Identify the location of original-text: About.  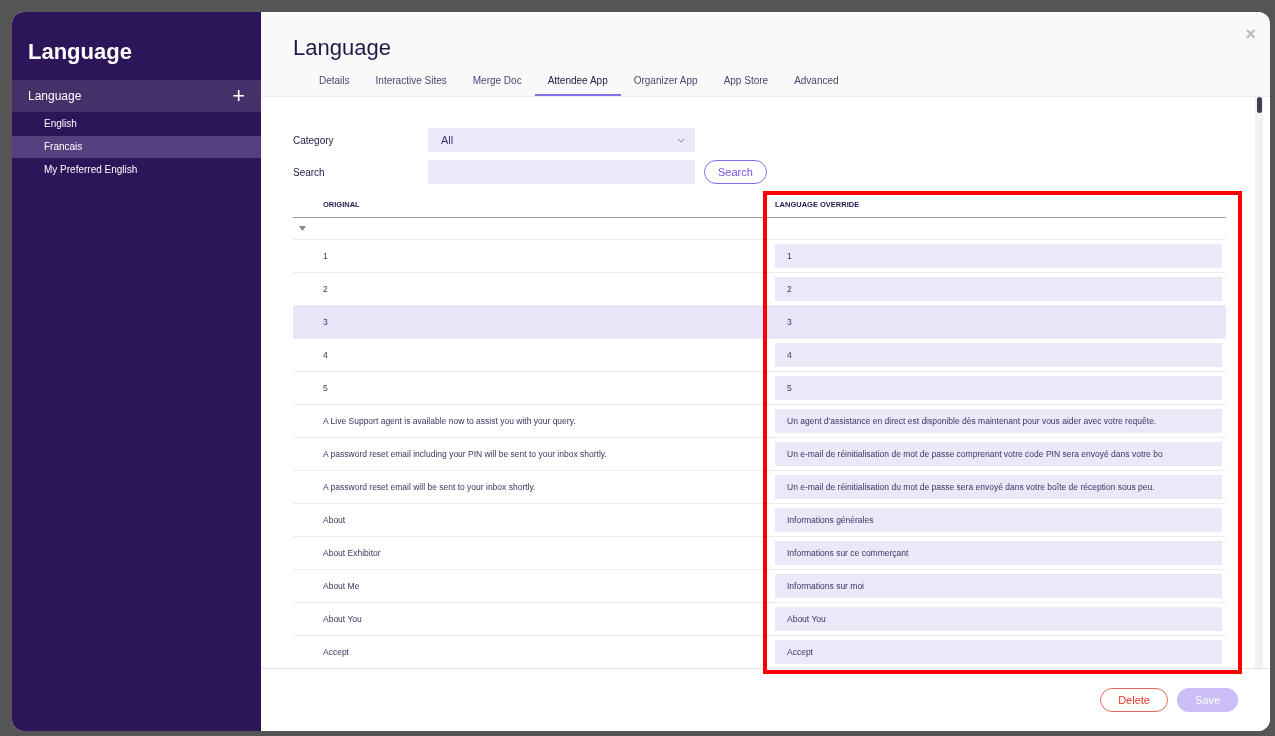
(334, 520).